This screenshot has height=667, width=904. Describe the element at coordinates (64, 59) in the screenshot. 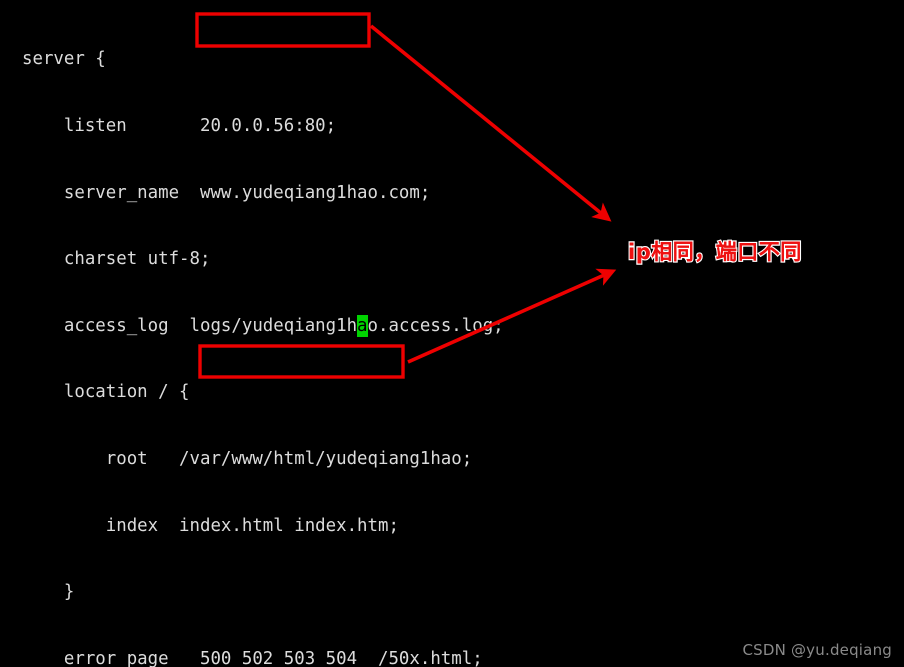

I see `code-line: server {` at that location.